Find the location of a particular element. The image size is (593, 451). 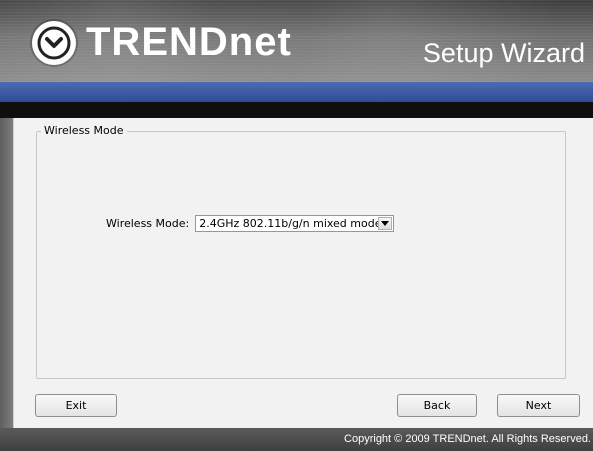

exit-button: Exit is located at coordinates (76, 405).